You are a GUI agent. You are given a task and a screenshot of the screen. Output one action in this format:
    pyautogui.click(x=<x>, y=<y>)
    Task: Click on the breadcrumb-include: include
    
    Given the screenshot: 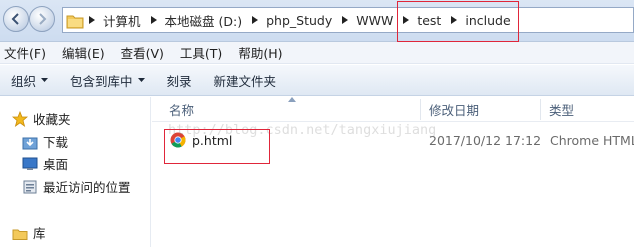 What is the action you would take?
    pyautogui.click(x=488, y=20)
    